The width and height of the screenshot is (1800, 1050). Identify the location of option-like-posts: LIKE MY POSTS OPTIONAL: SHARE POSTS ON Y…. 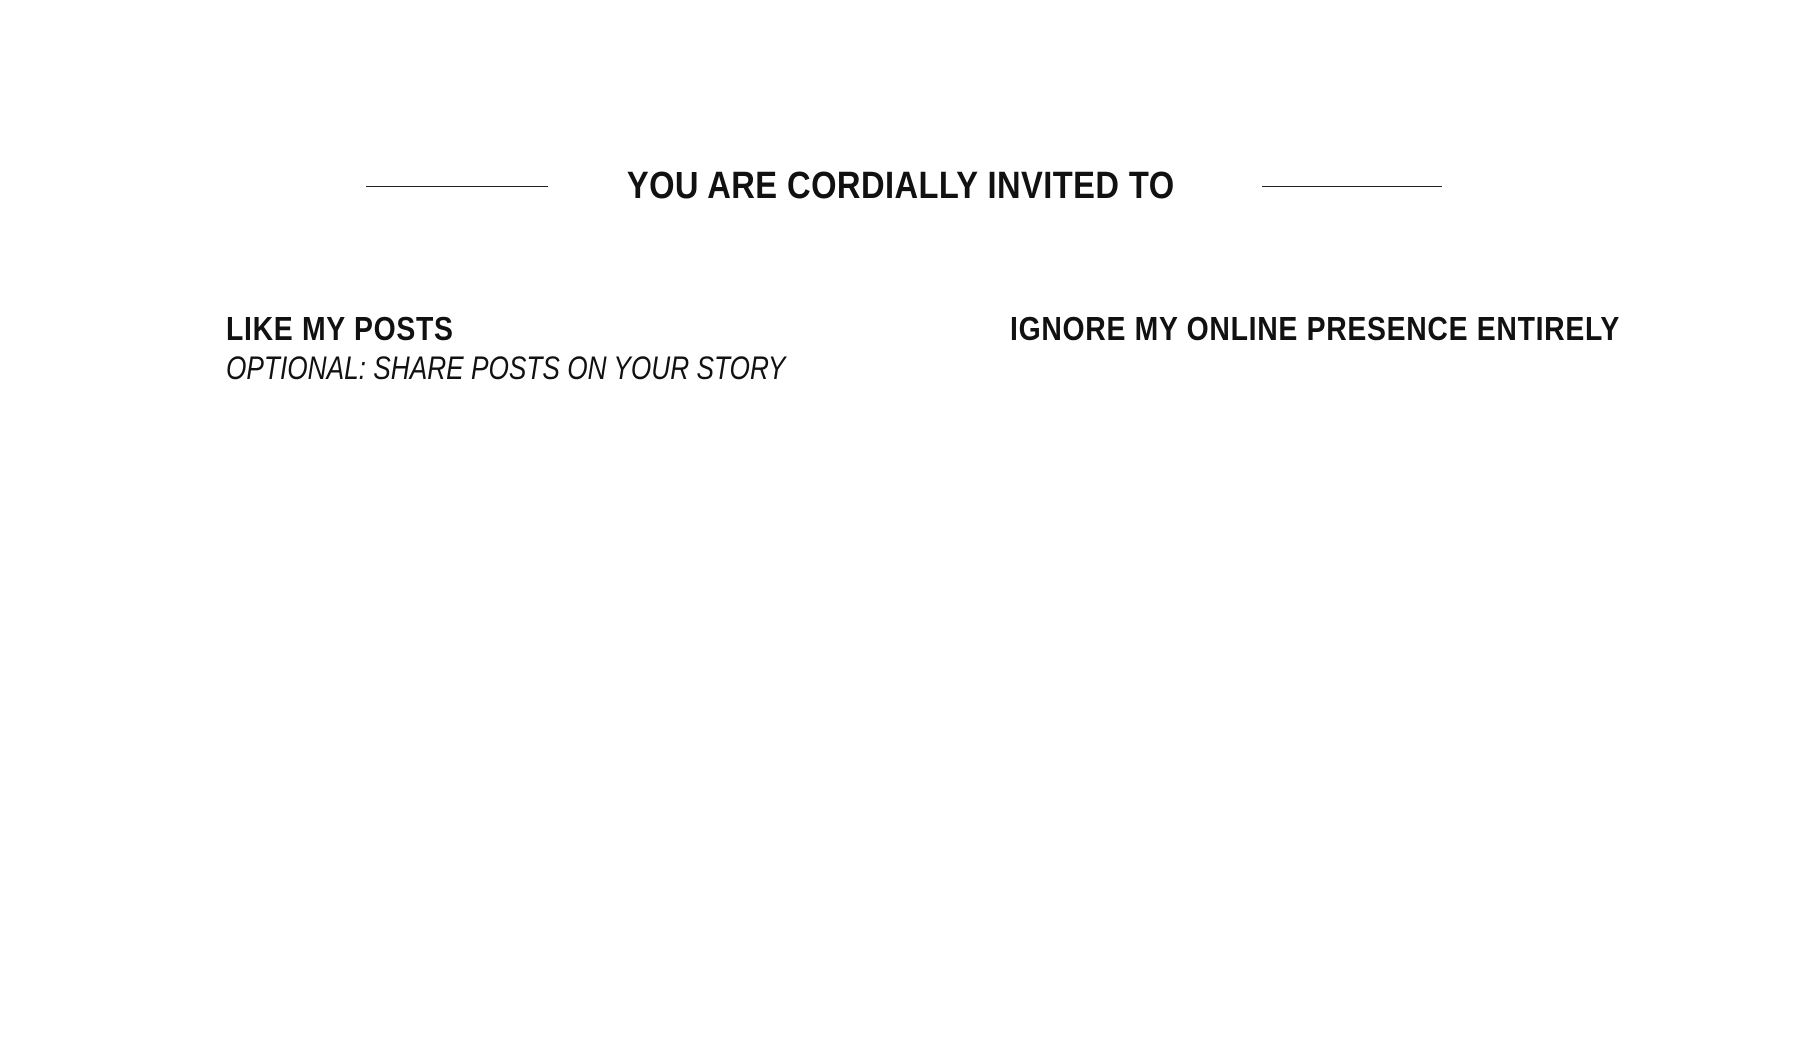
(567, 347).